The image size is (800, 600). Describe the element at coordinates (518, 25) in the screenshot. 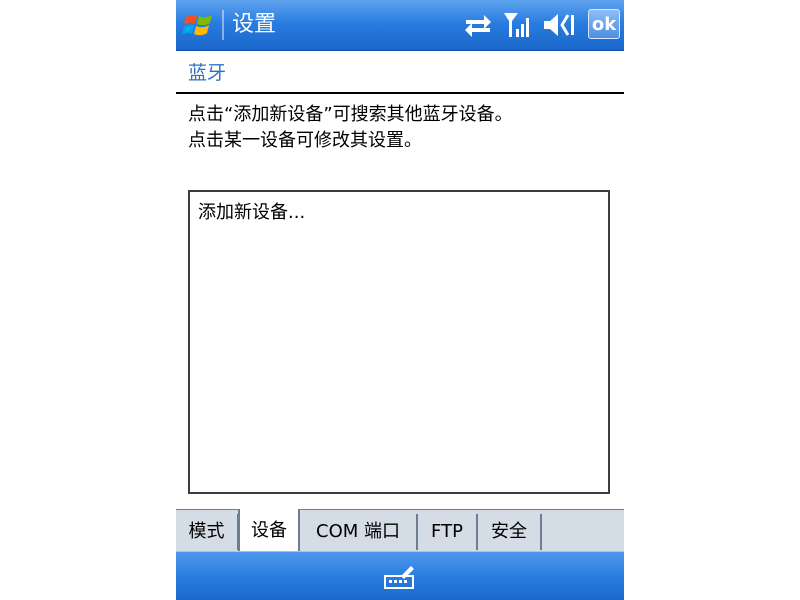

I see `signal-icon` at that location.